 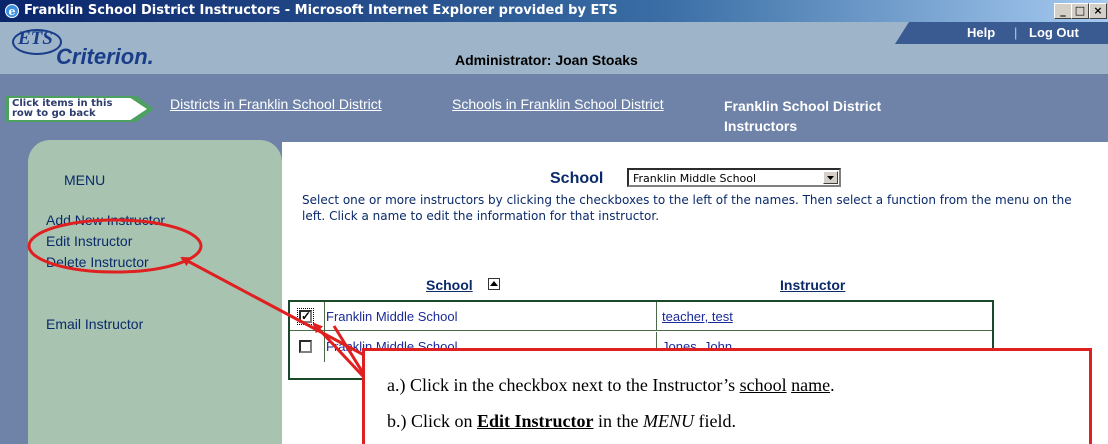 What do you see at coordinates (830, 177) in the screenshot?
I see `dropdown-arrow-icon` at bounding box center [830, 177].